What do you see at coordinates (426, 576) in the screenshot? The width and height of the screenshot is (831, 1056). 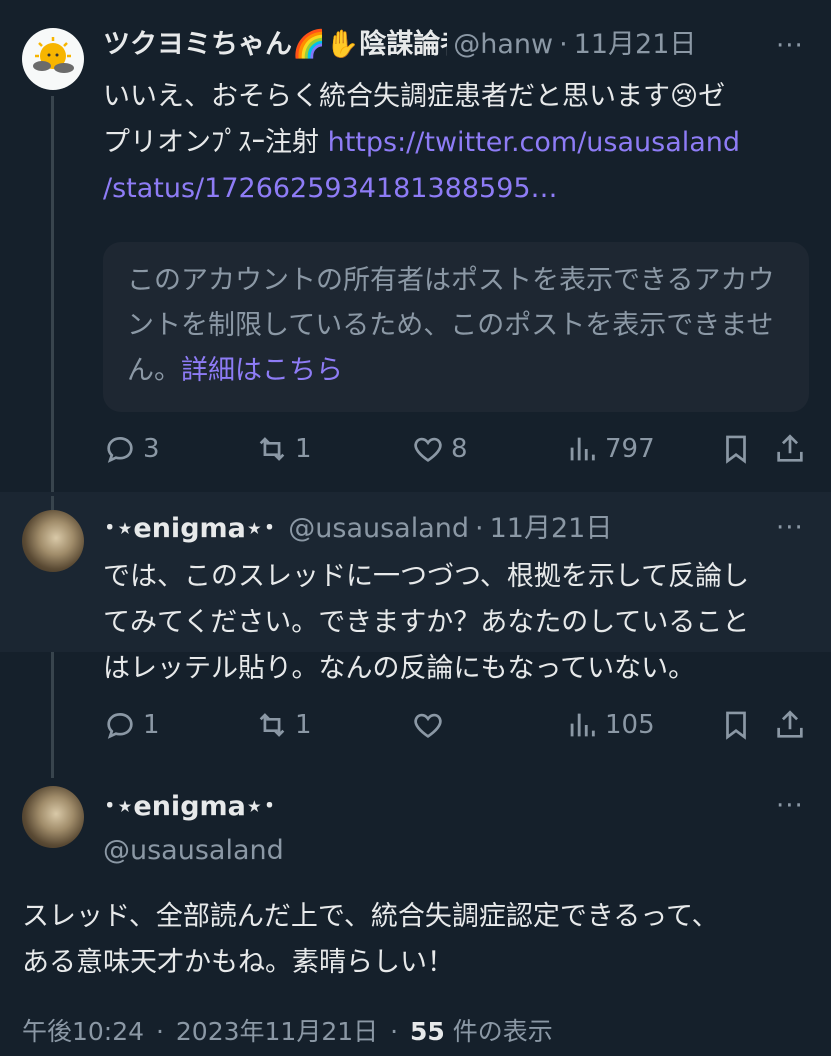 I see `post-text-line: では、このスレッドに一つづつ、根拠を示して反論し` at bounding box center [426, 576].